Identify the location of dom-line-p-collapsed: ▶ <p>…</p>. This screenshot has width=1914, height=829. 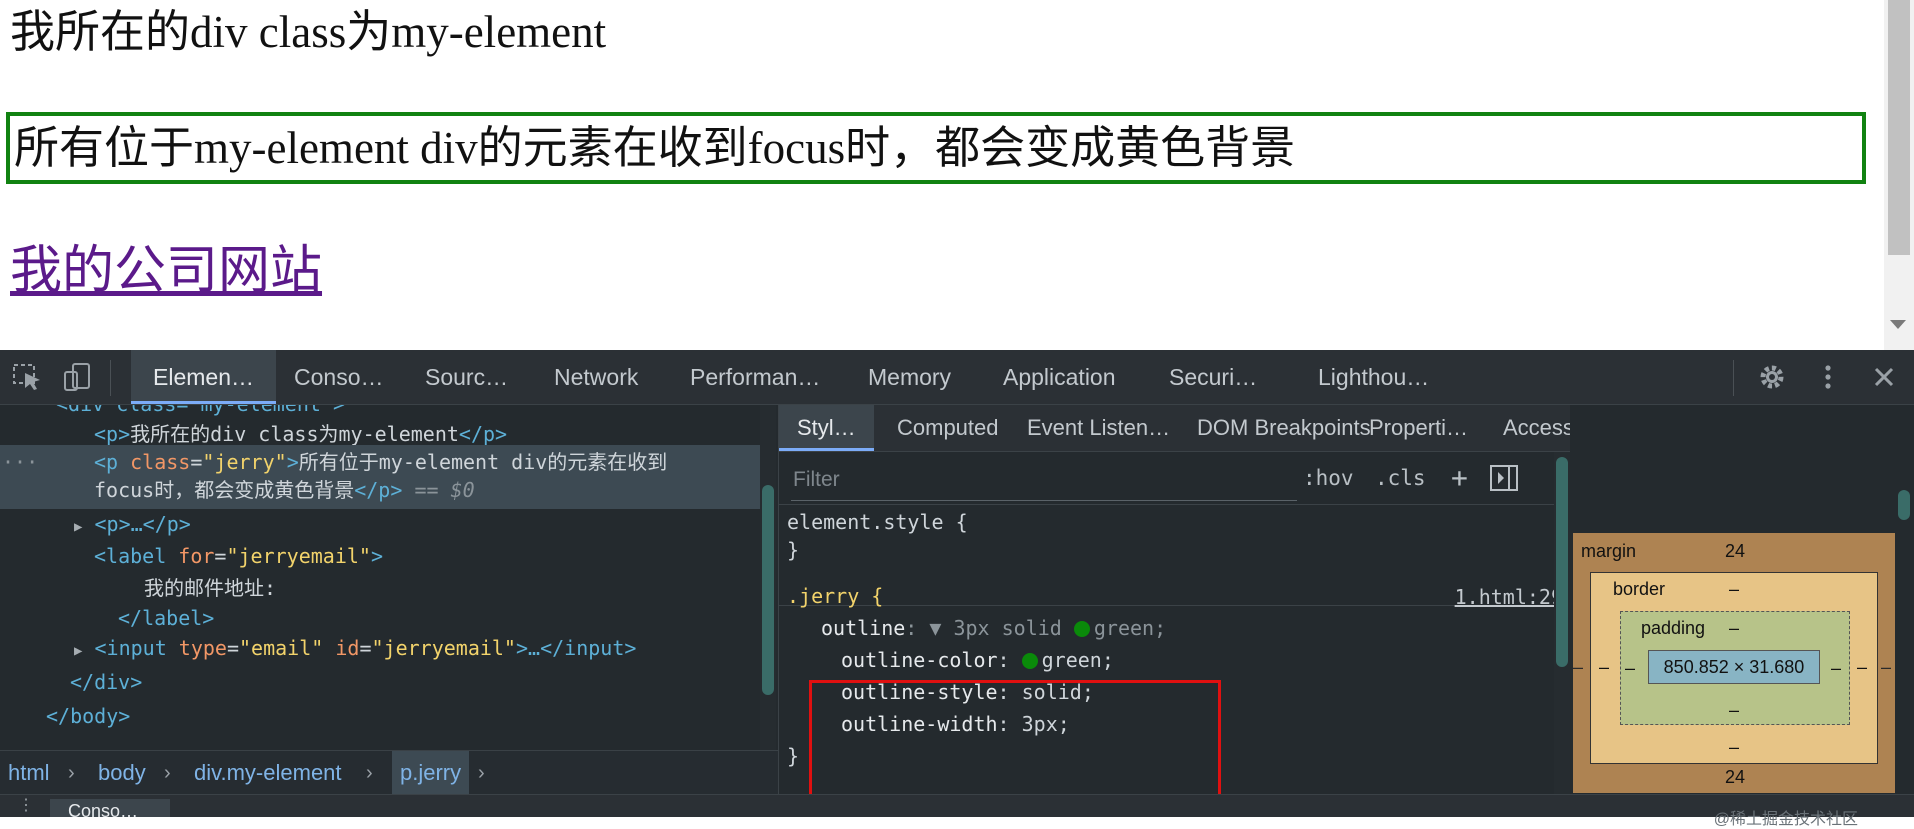
(132, 524).